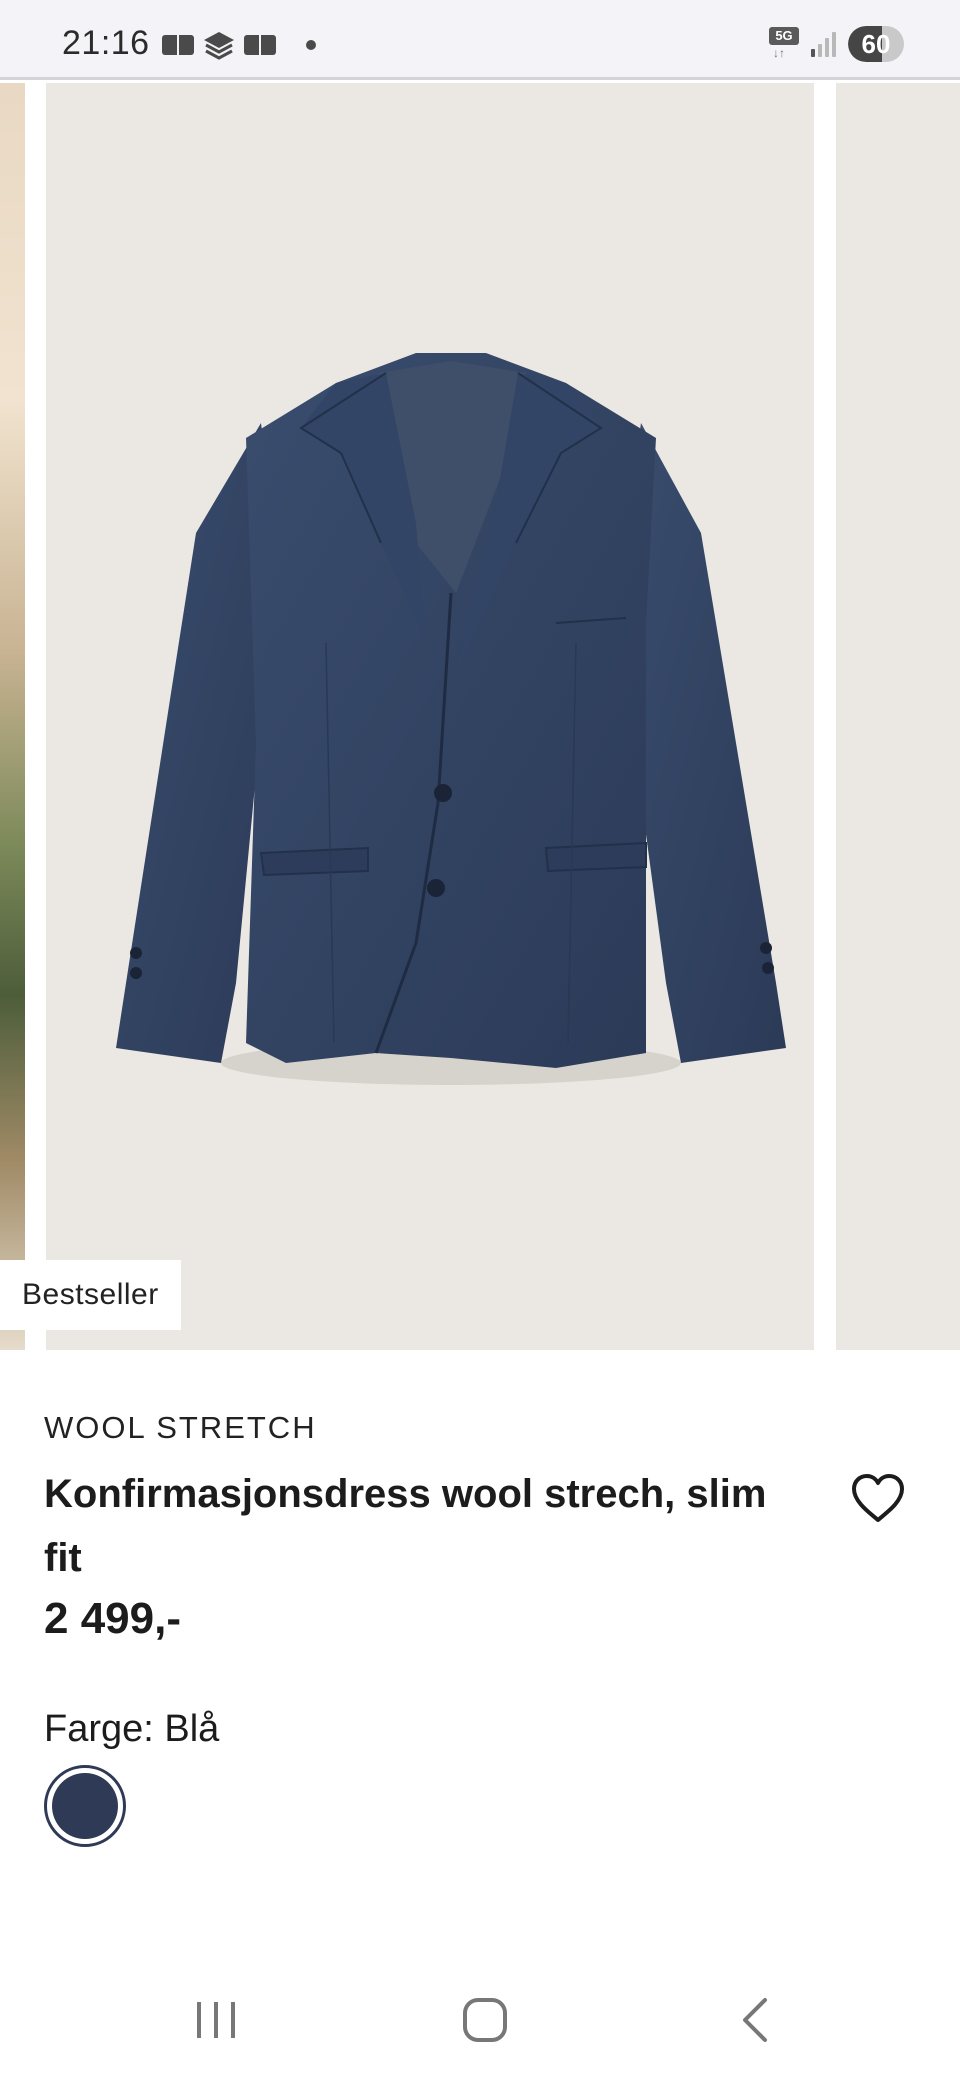  I want to click on product-title: Konfirmasjonsdress wool strech, slim fit, so click(405, 1526).